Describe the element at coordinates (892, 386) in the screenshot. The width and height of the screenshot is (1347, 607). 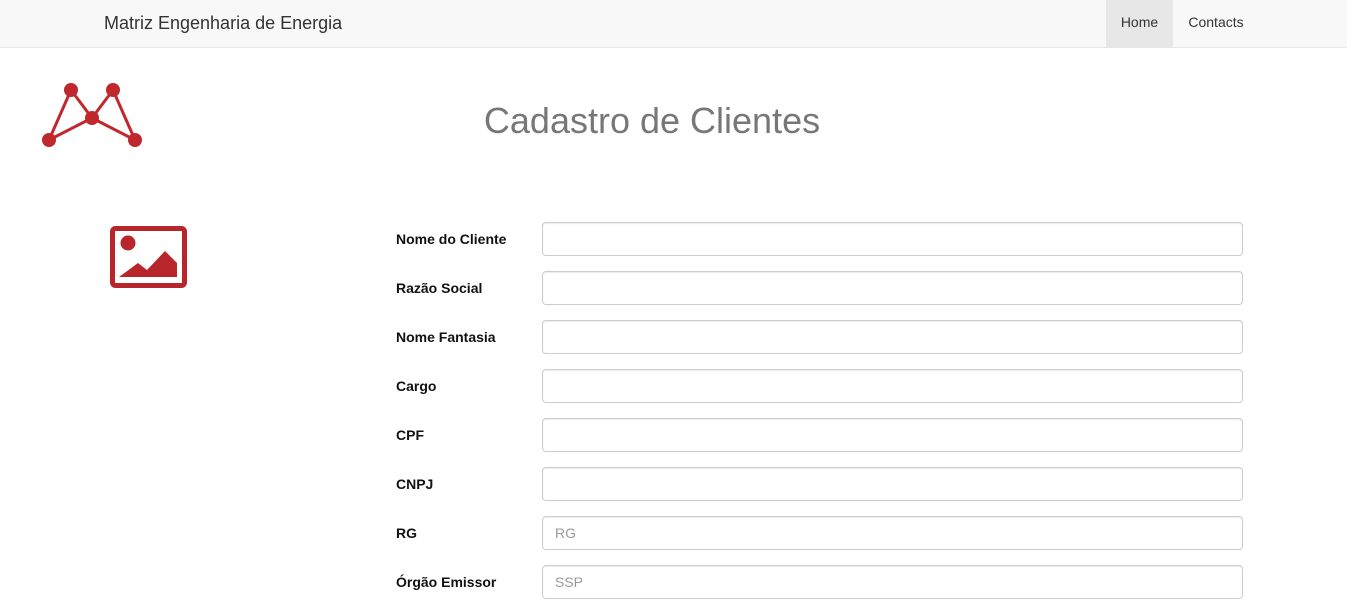
I see `cargo-input` at that location.